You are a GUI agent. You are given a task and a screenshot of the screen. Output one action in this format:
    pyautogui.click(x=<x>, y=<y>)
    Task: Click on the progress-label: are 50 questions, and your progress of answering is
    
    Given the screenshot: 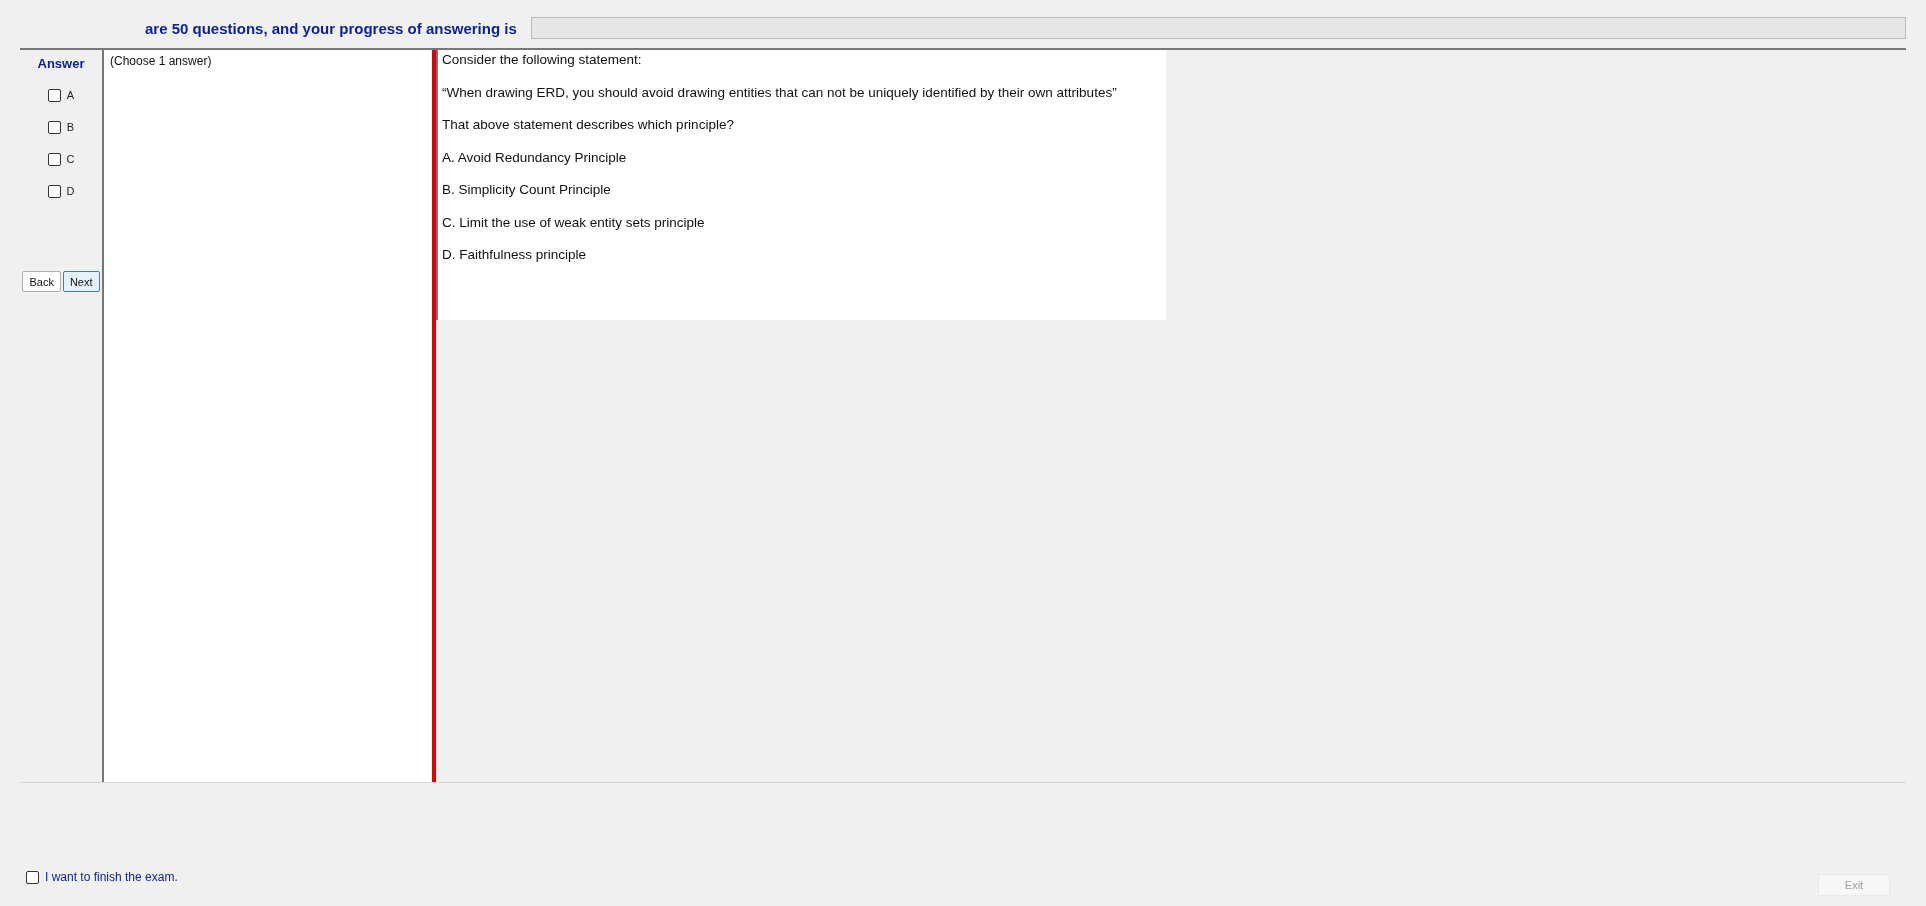 What is the action you would take?
    pyautogui.click(x=331, y=28)
    